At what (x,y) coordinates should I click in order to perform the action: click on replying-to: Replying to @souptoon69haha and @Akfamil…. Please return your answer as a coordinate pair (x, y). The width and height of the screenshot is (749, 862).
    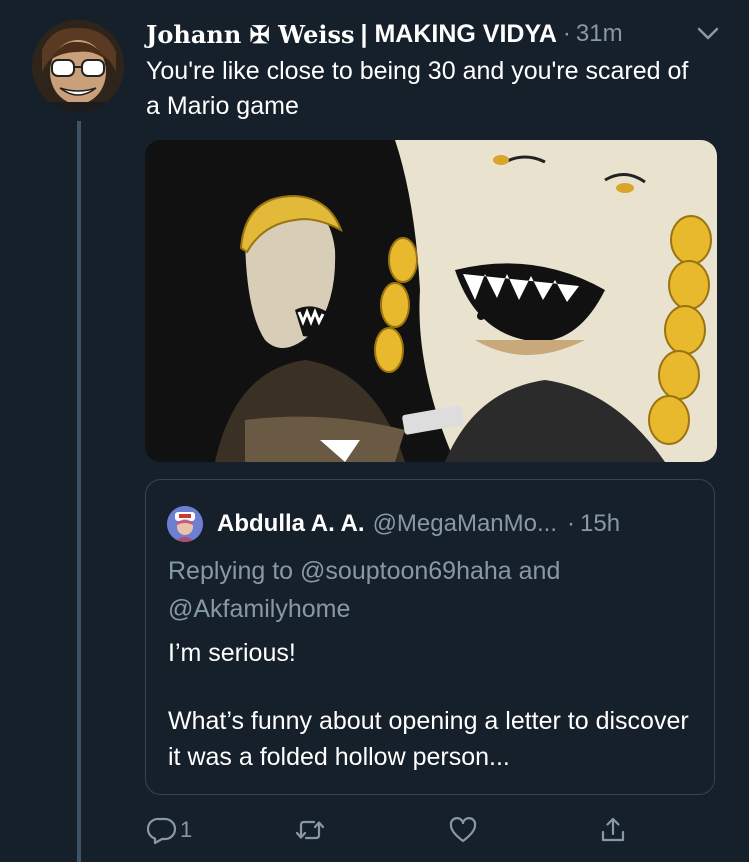
    Looking at the image, I should click on (428, 590).